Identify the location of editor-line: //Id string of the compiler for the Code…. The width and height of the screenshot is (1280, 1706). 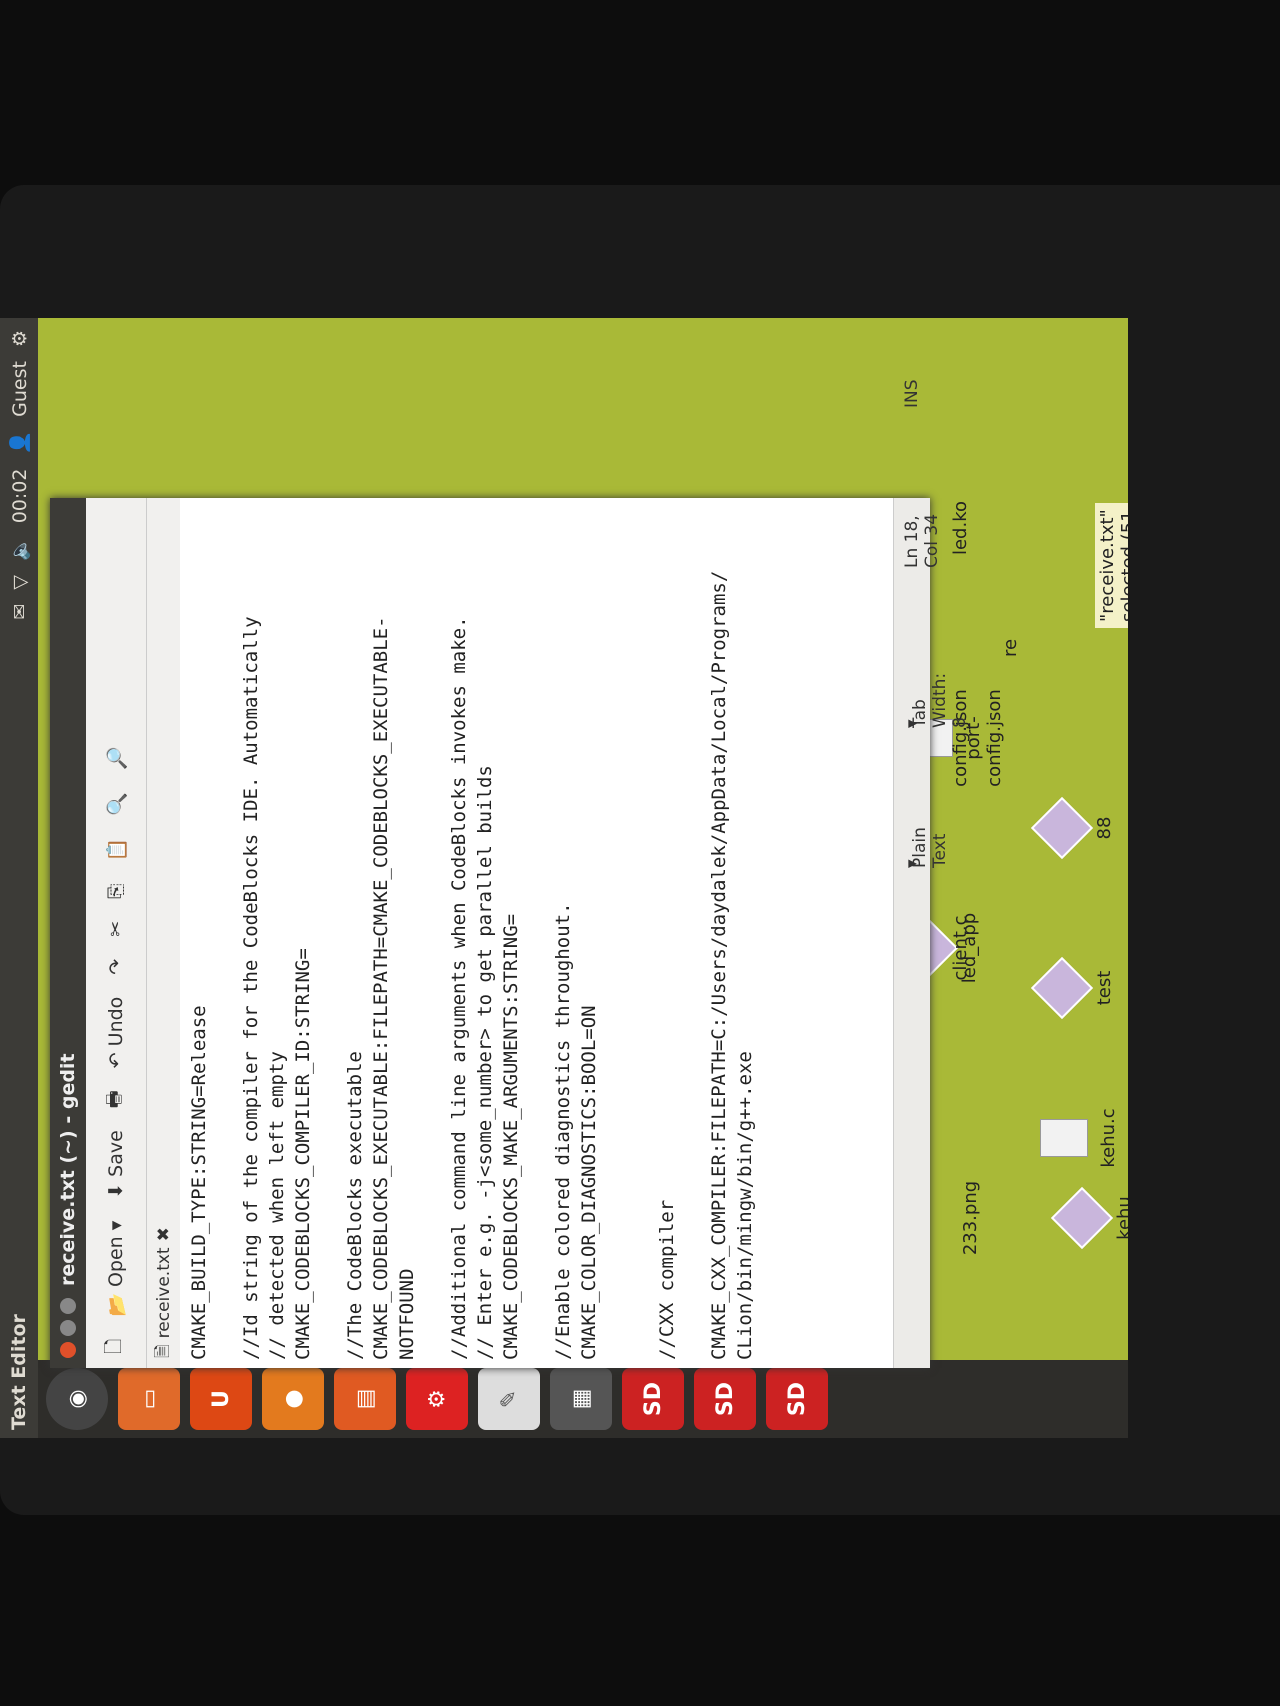
(251, 988).